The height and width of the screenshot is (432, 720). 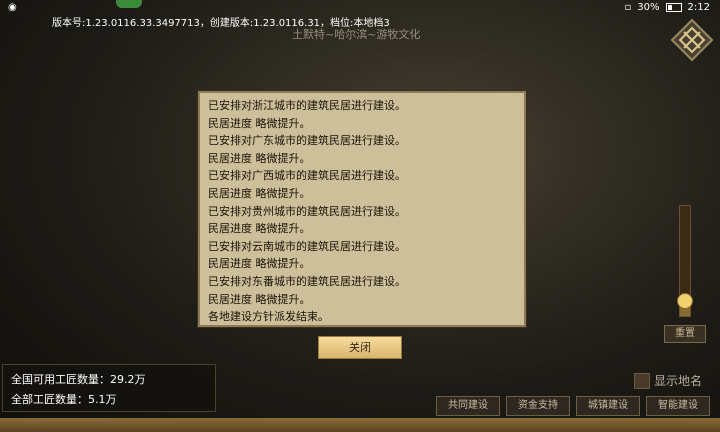 I want to click on battery-percent: 30%, so click(x=648, y=7).